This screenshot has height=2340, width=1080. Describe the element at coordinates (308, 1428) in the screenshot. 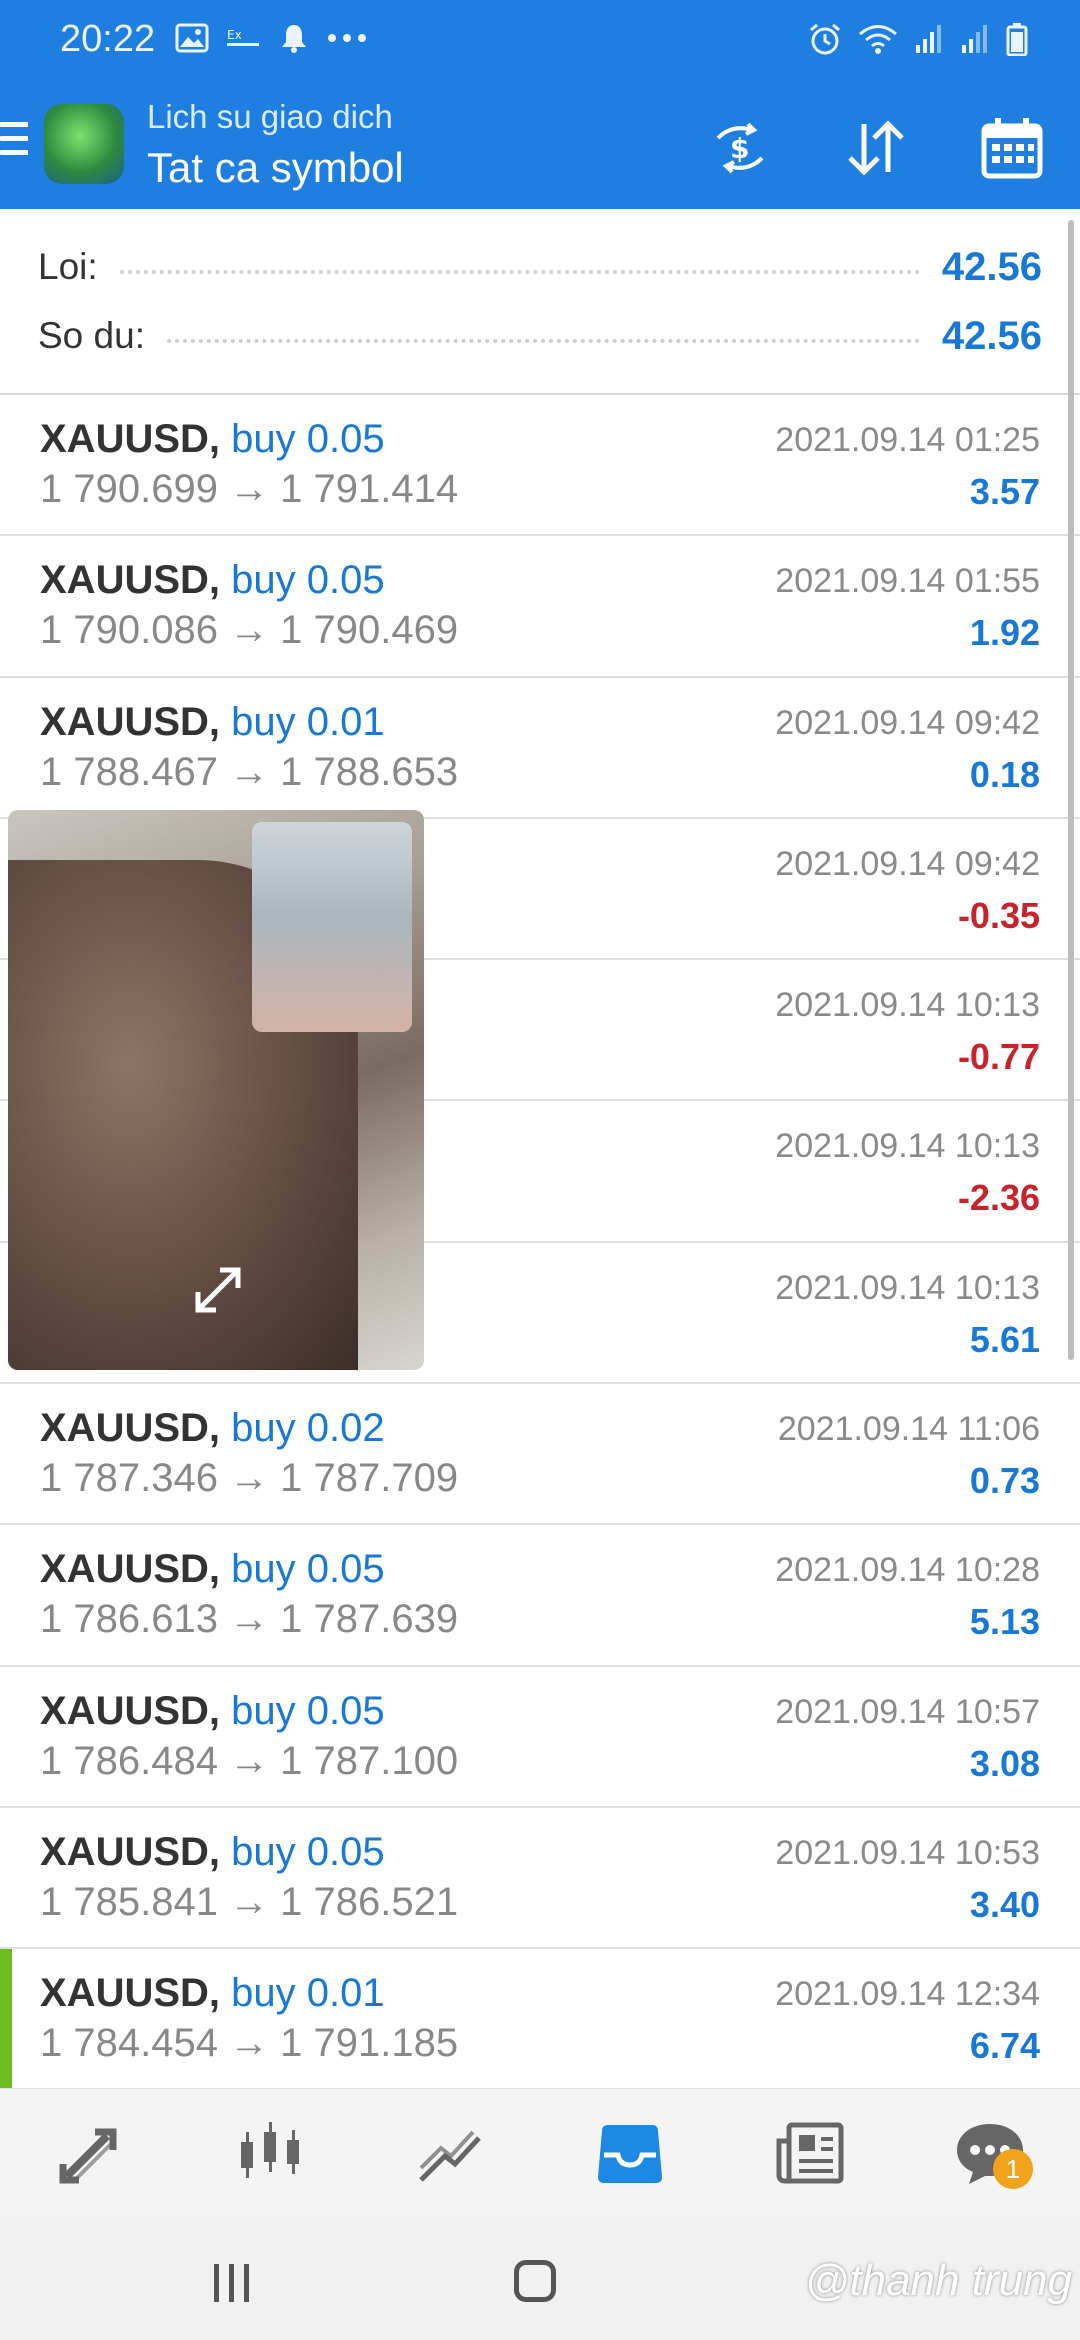

I see `deal-side: buy 0.02` at that location.